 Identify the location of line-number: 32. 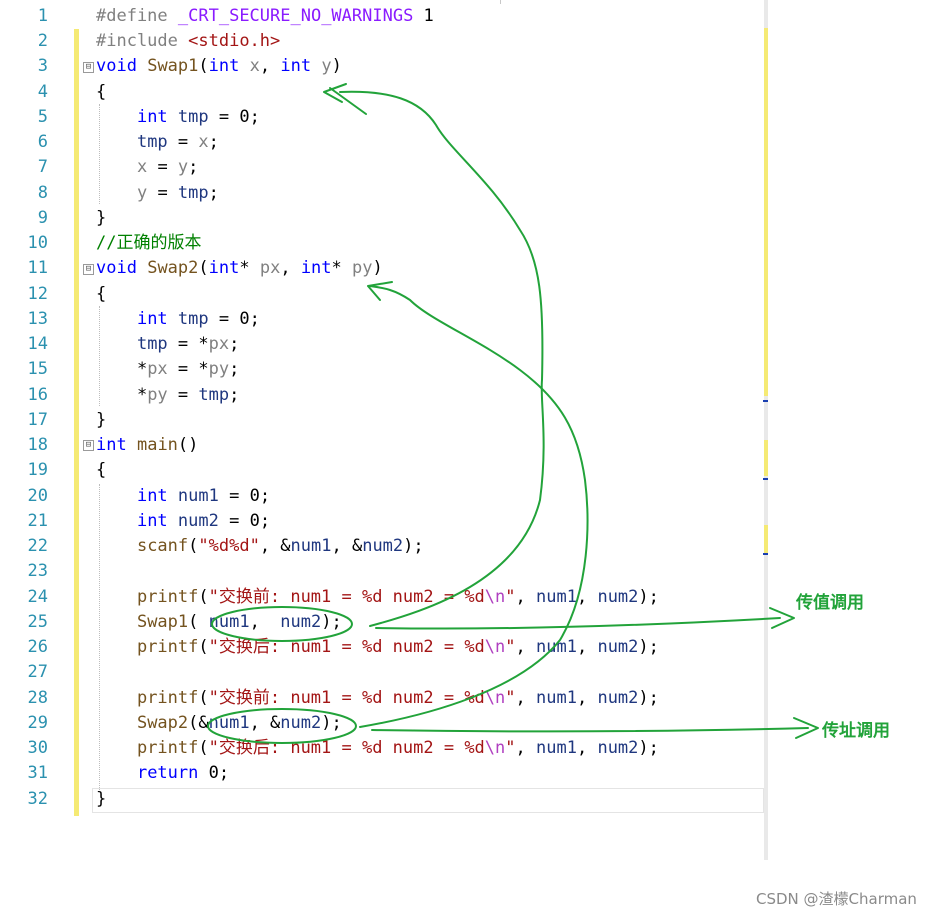
(37, 799).